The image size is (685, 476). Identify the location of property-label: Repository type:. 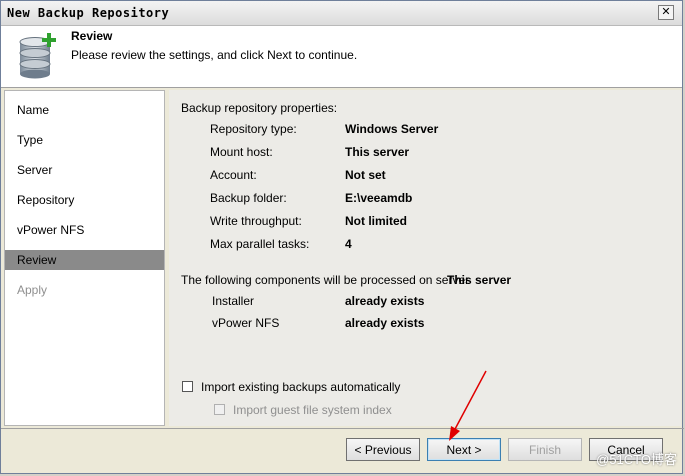
(253, 129).